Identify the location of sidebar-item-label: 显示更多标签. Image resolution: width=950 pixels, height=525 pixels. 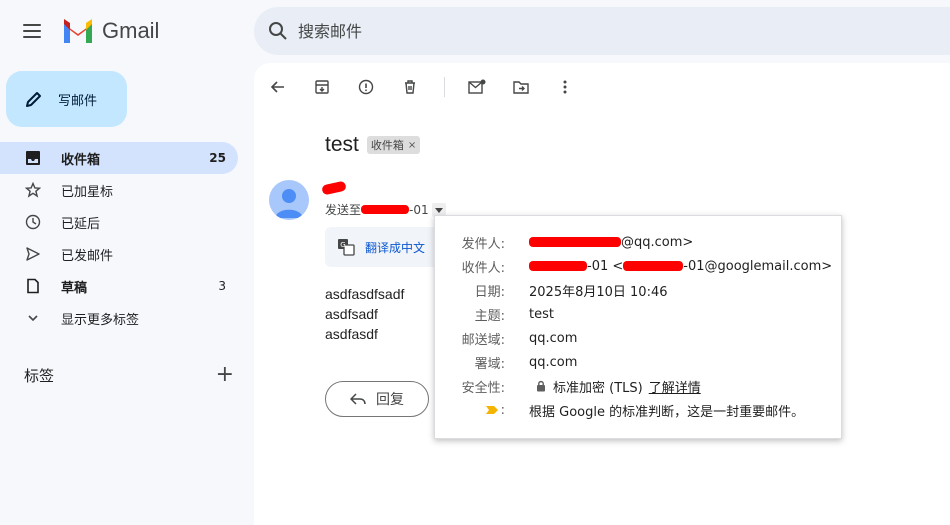
(100, 320).